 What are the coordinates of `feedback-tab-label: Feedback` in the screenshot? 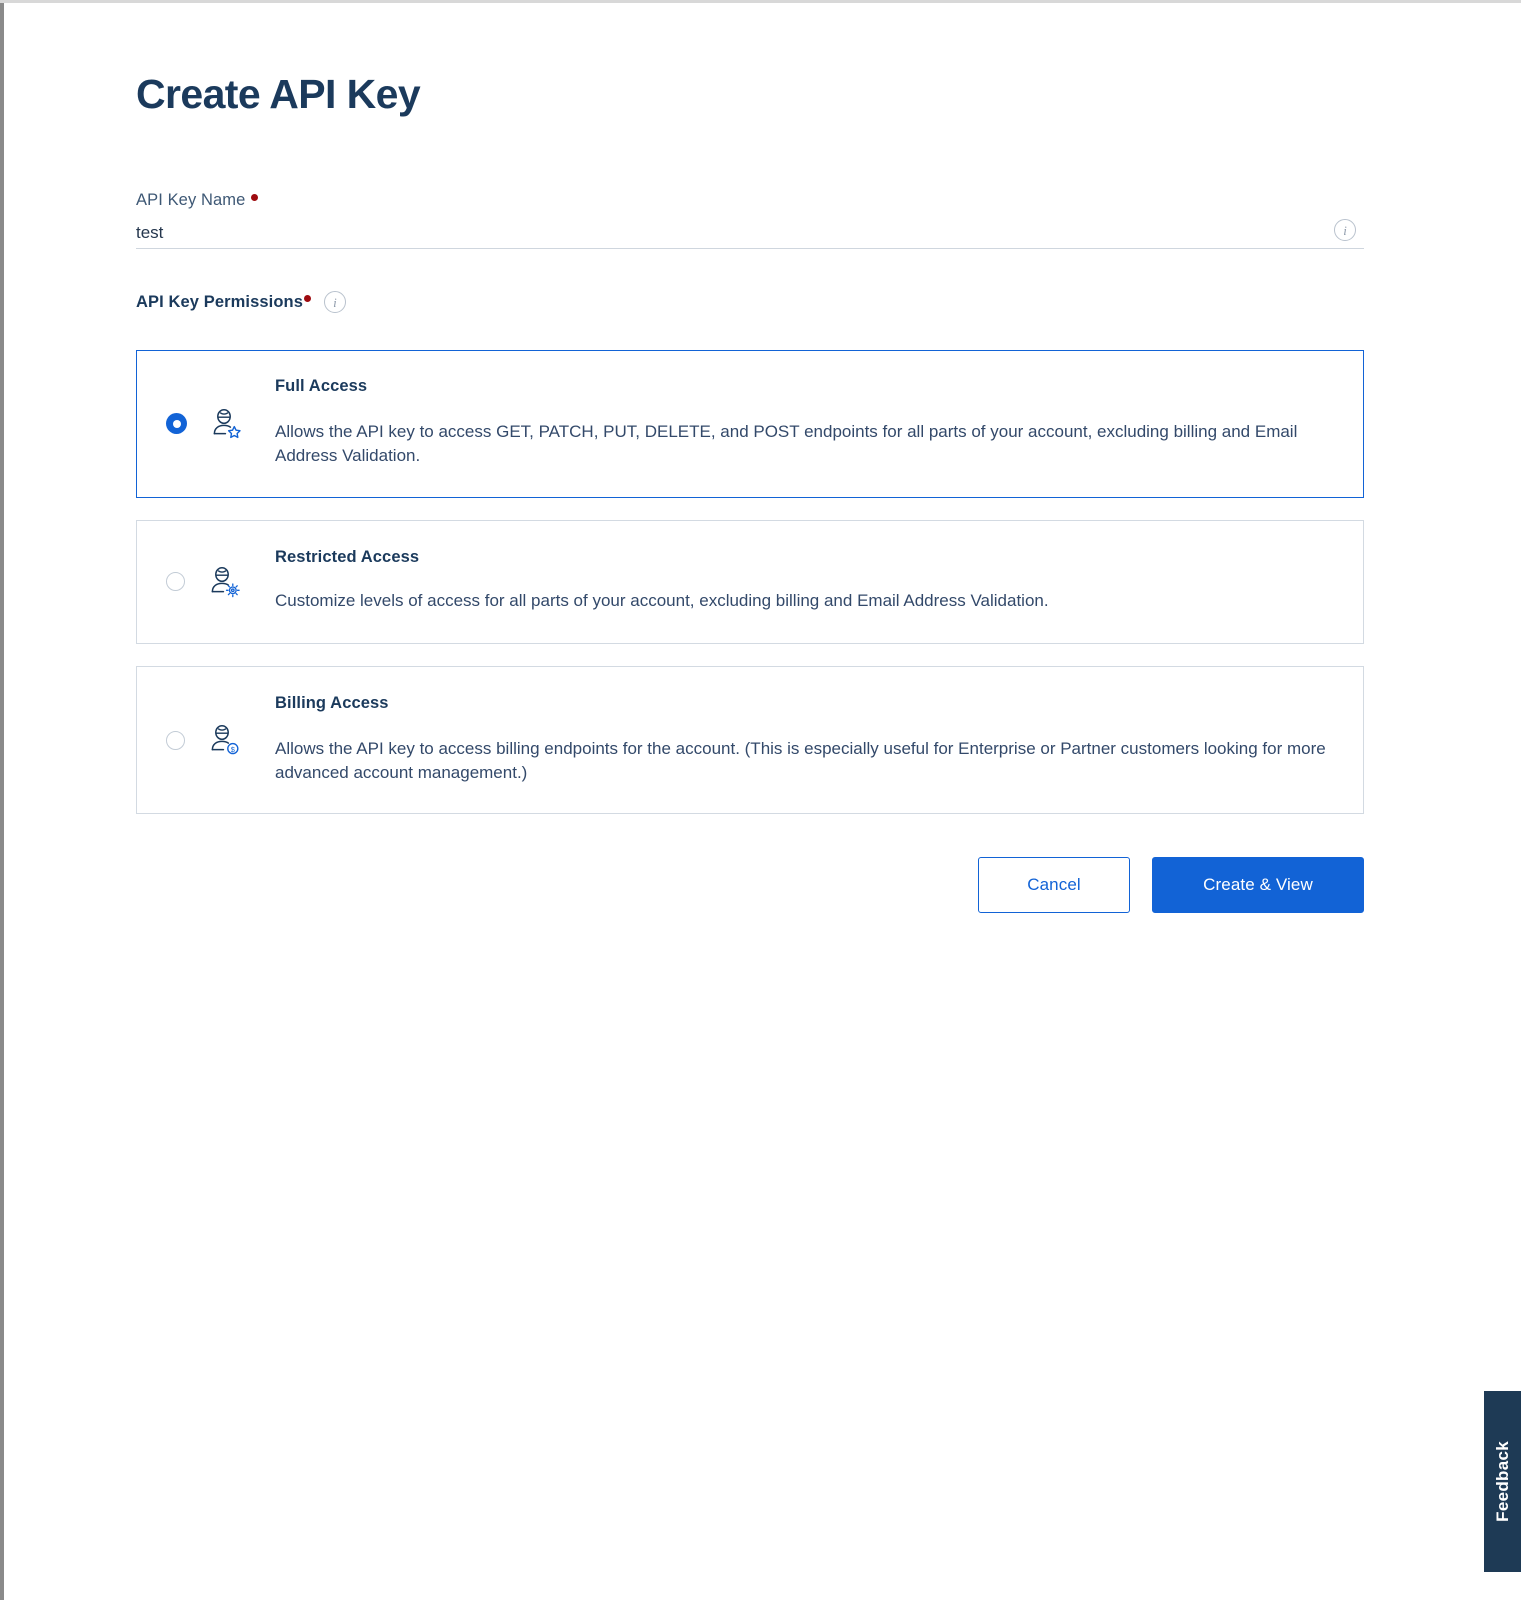 It's located at (1502, 1481).